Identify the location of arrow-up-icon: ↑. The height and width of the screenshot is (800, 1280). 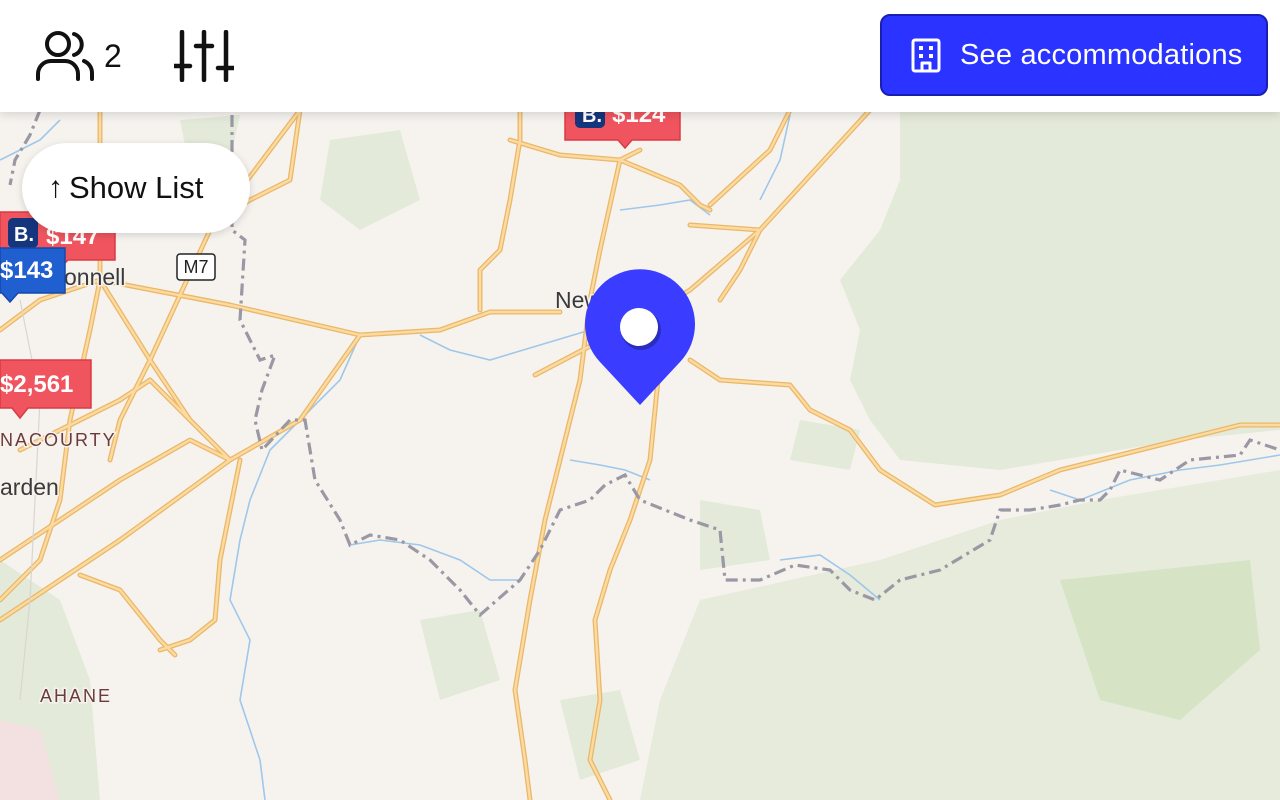
(55, 187).